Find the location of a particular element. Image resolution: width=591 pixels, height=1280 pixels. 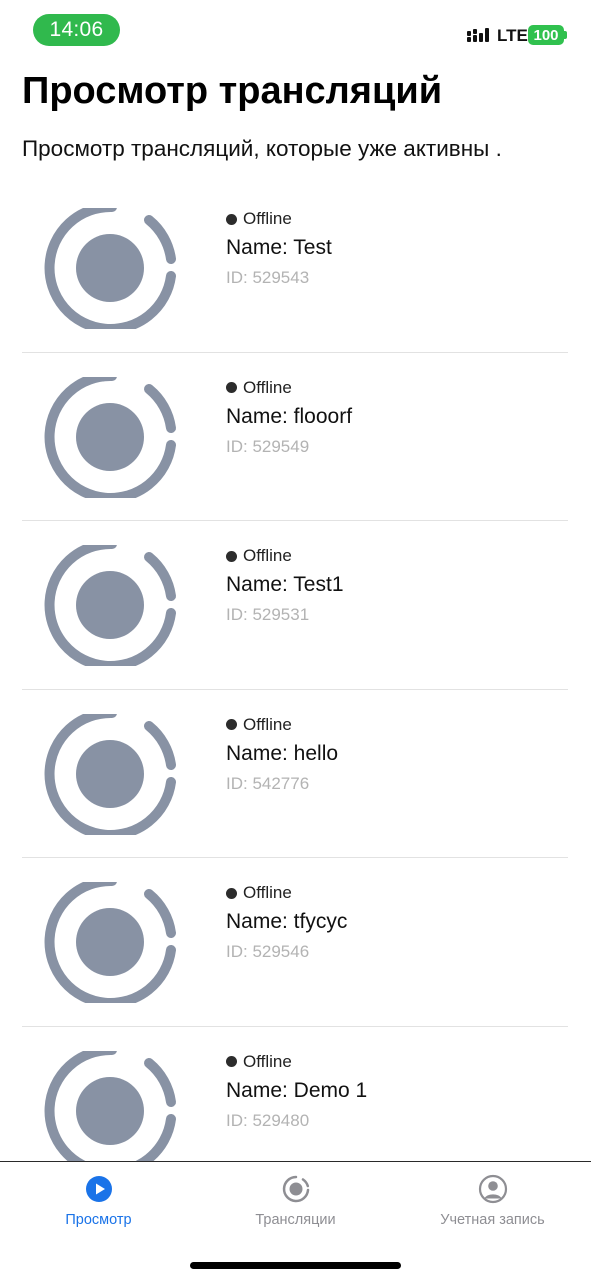

stream-name: Name: Test1 is located at coordinates (285, 584).